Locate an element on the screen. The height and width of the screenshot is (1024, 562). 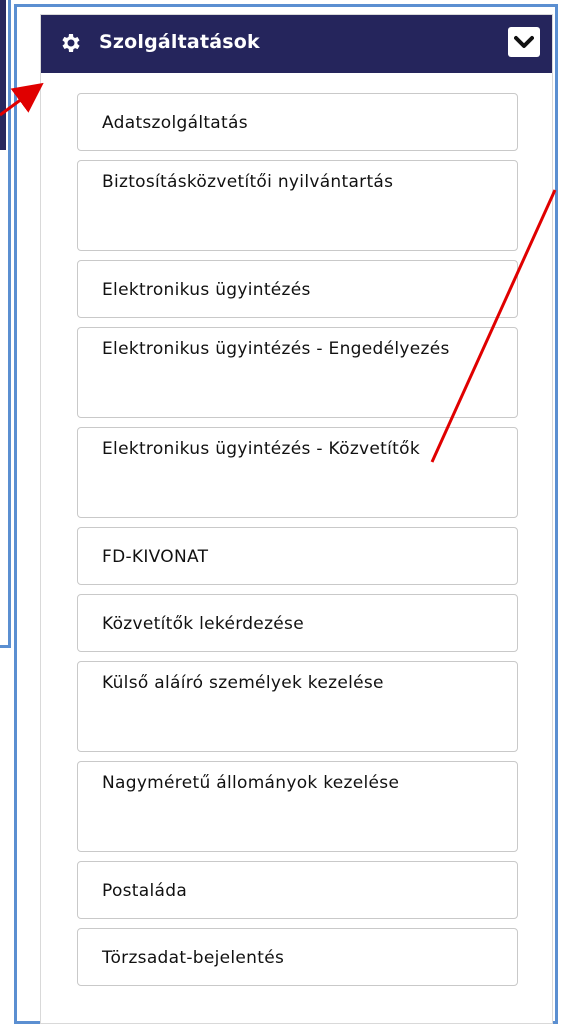
annotation-arrow-left is located at coordinates (22, 99).